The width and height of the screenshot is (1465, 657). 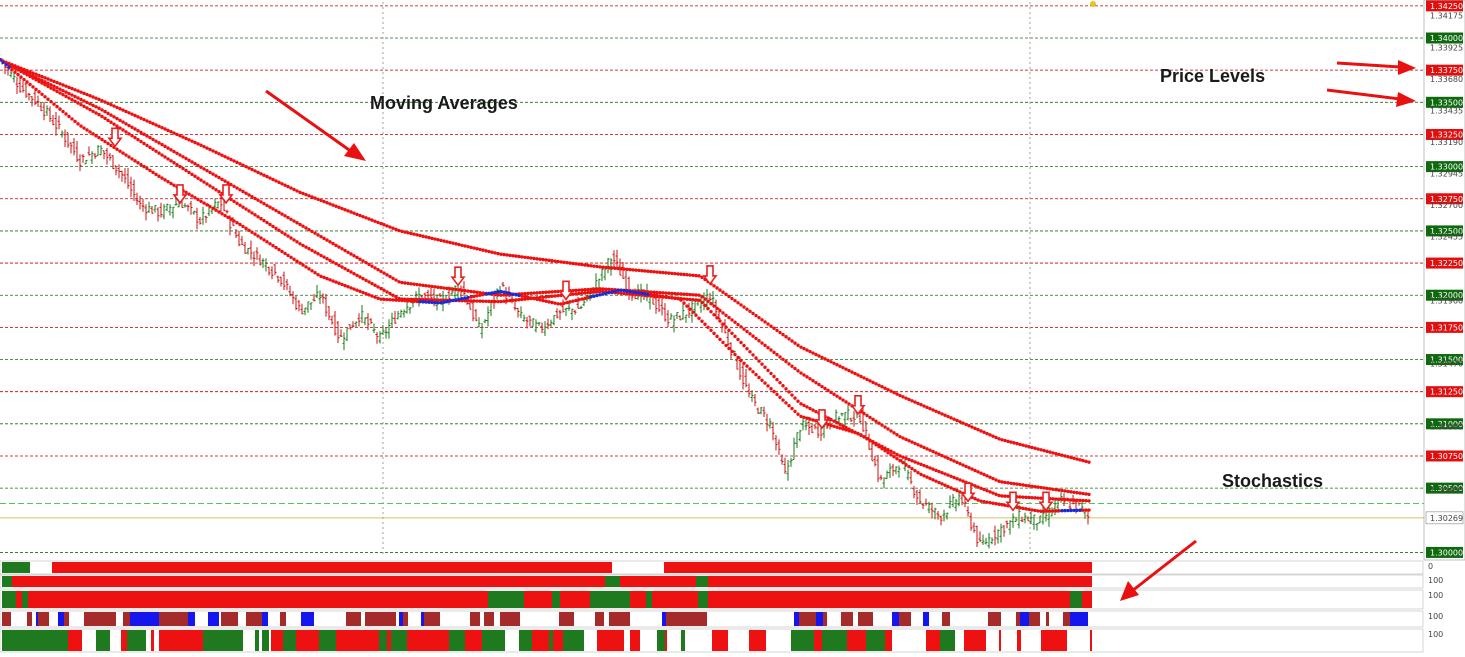 What do you see at coordinates (1093, 4) in the screenshot?
I see `chart-marker` at bounding box center [1093, 4].